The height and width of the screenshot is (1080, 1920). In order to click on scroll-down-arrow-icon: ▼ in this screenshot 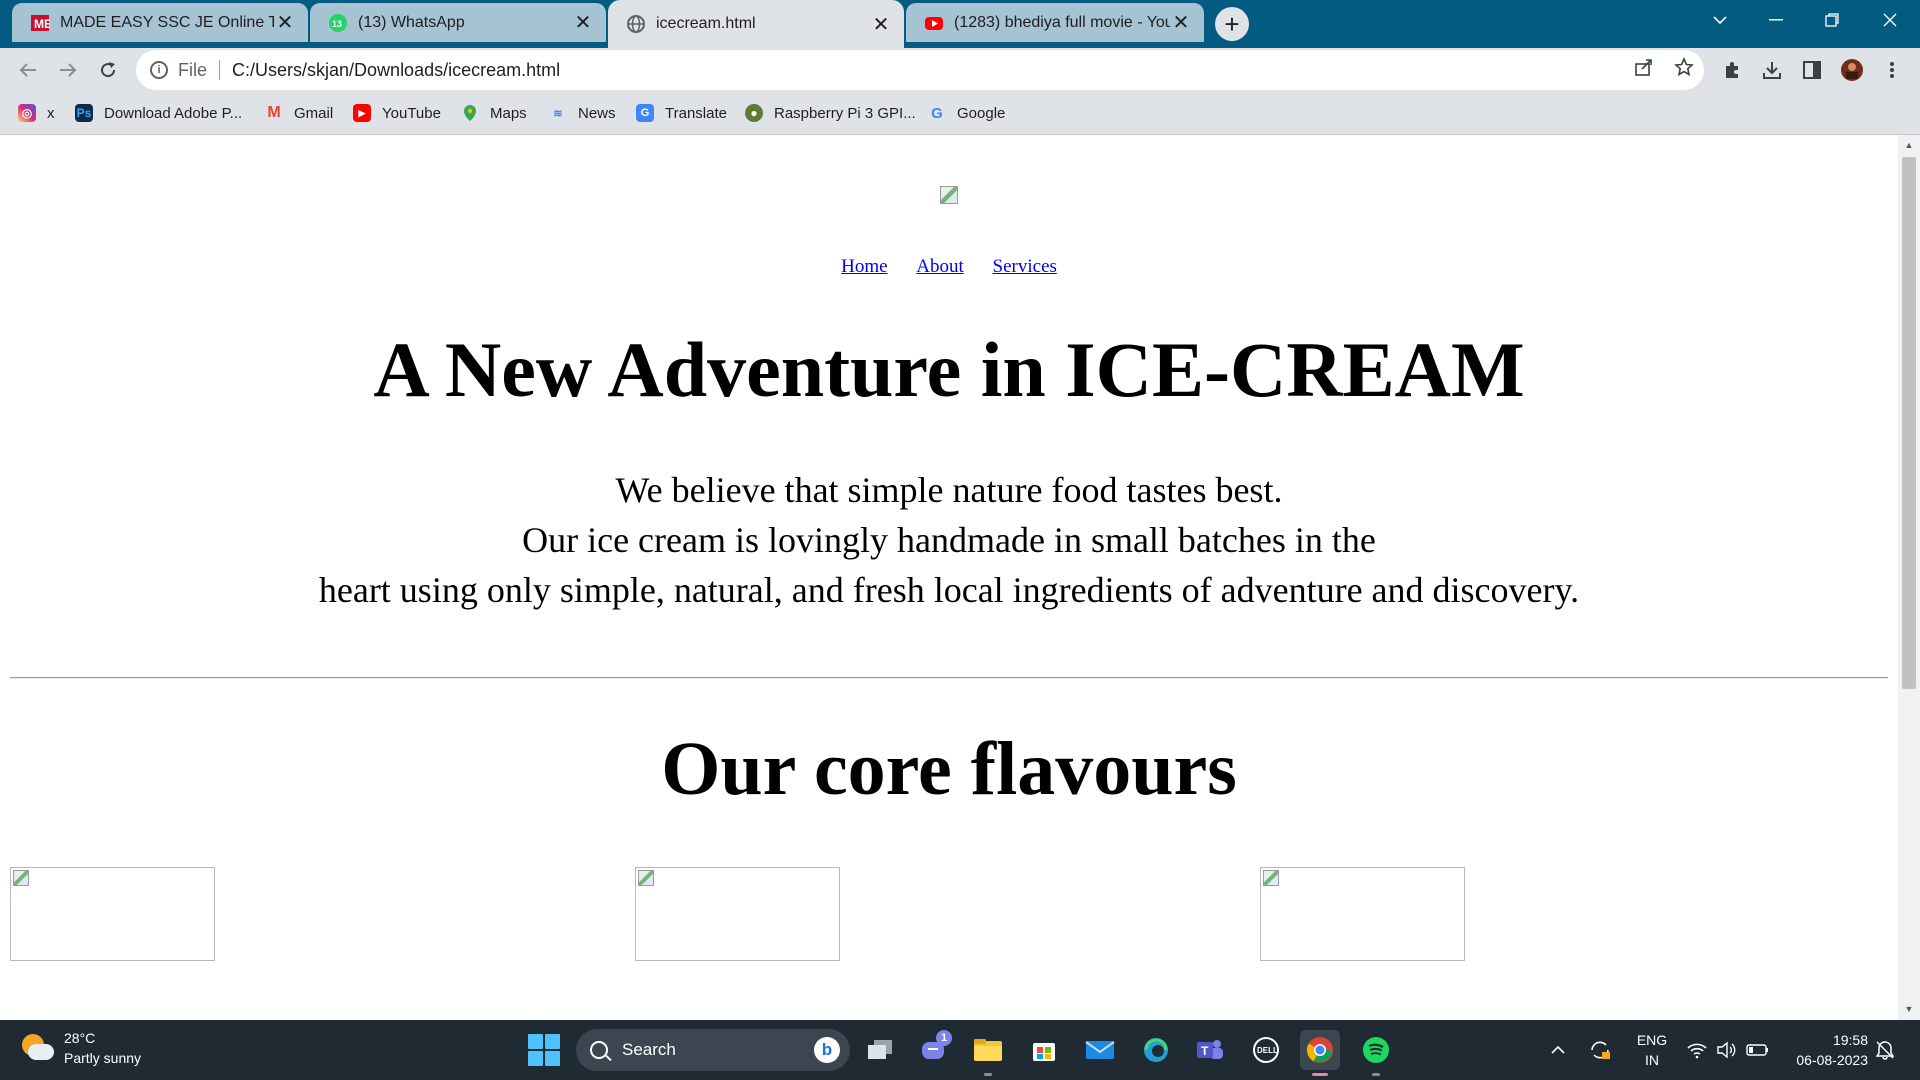, I will do `click(1909, 1009)`.